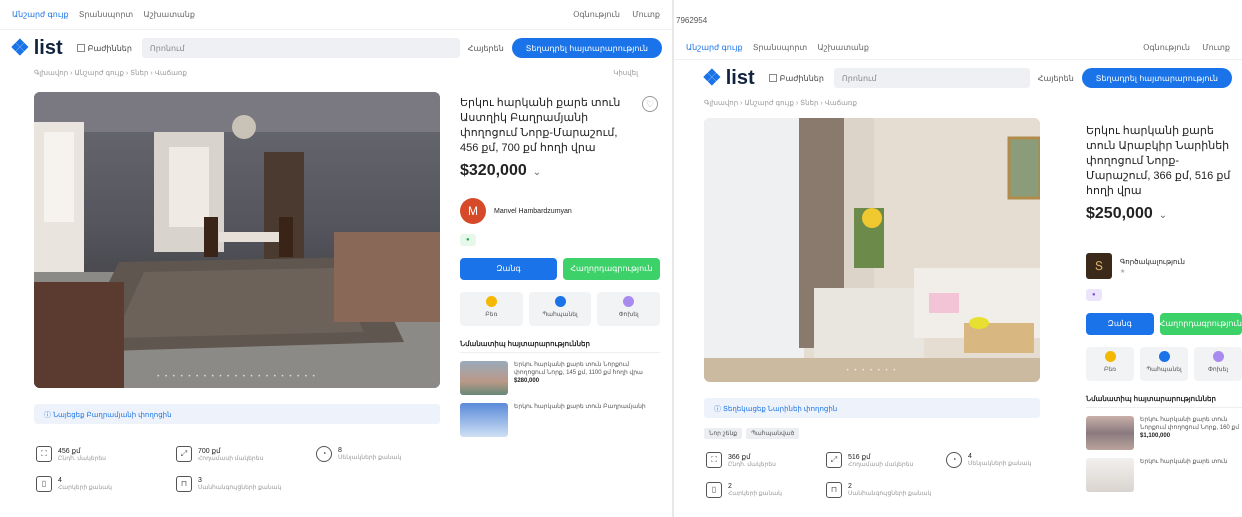 Image resolution: width=1242 pixels, height=517 pixels. Describe the element at coordinates (231, 458) in the screenshot. I see `spec-label: Հողամասի մակերես` at that location.